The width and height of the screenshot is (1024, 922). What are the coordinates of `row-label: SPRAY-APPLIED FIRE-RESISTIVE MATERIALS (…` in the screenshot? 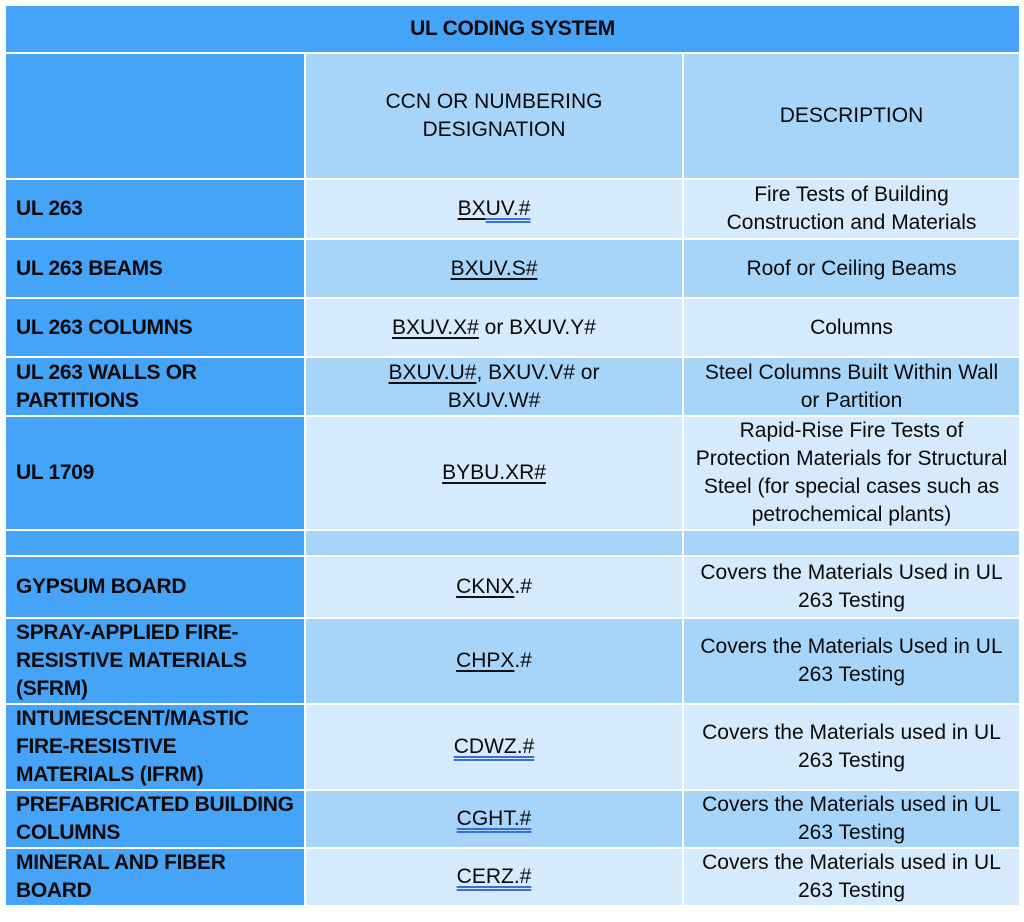 It's located at (155, 661).